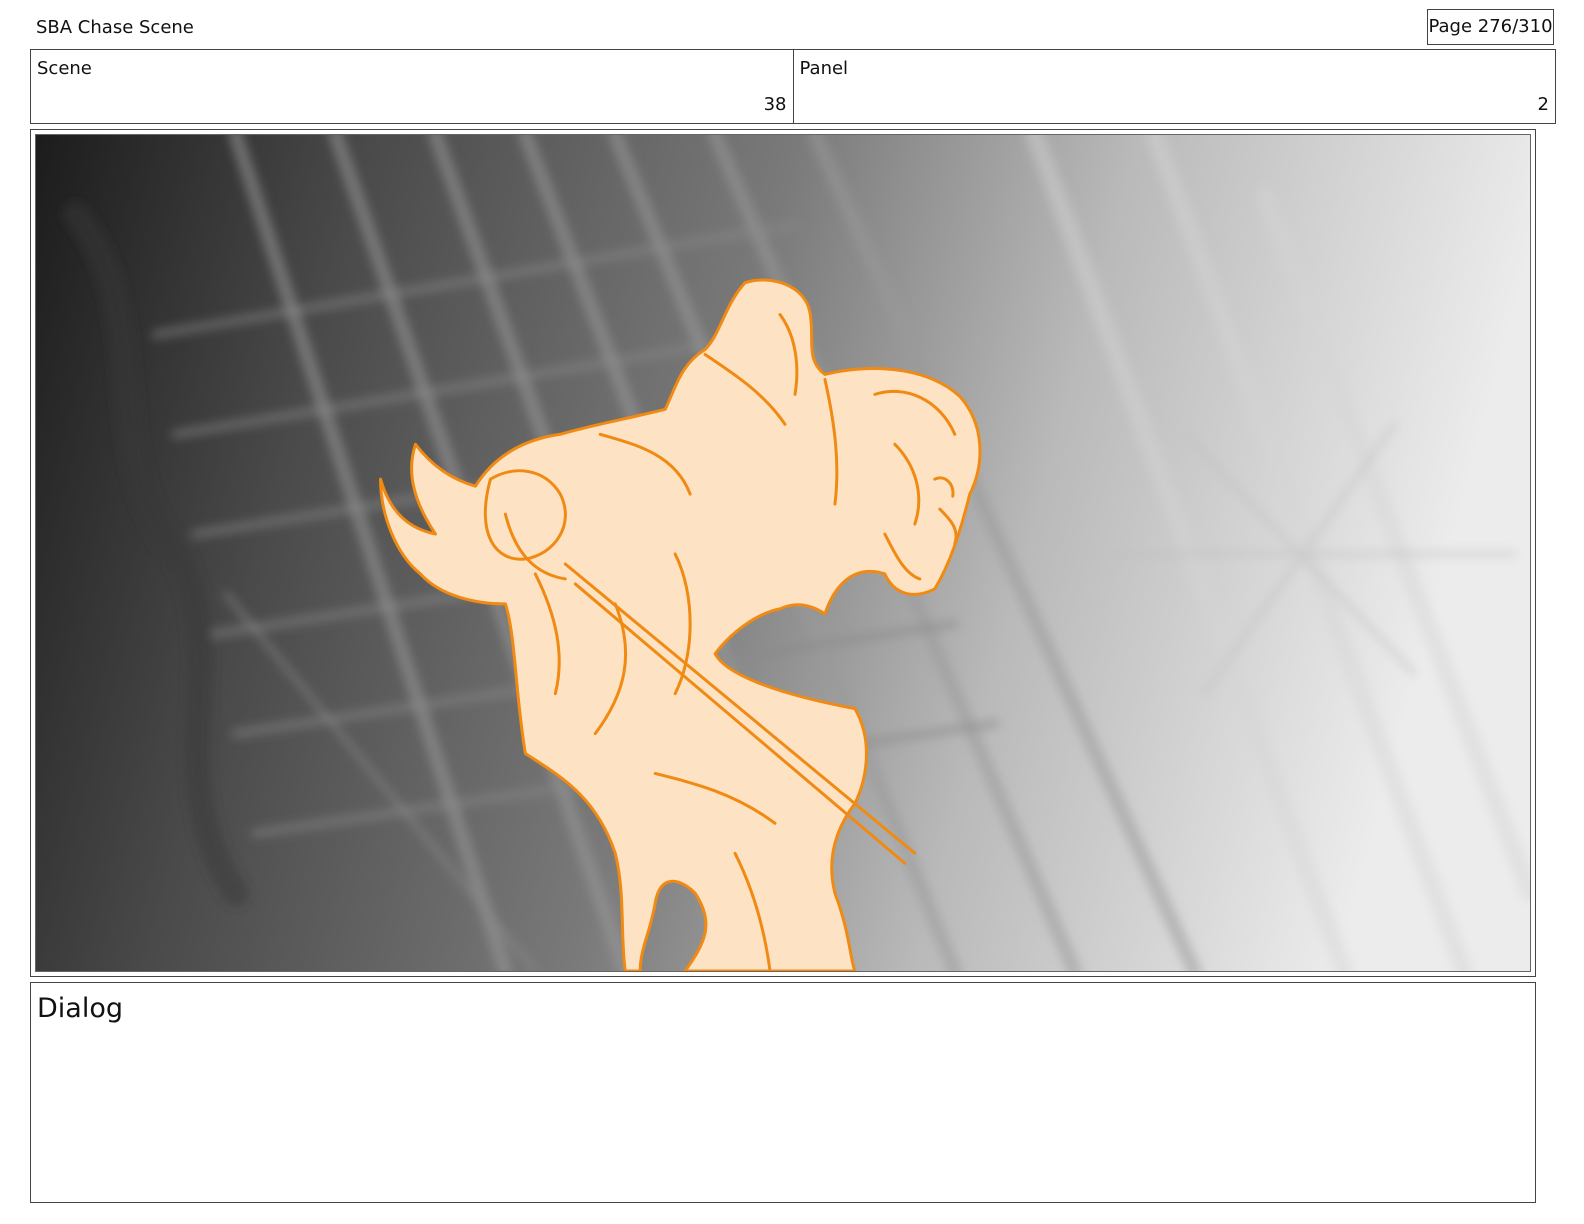 The height and width of the screenshot is (1224, 1584). What do you see at coordinates (1174, 86) in the screenshot?
I see `panel-cell: Panel 2` at bounding box center [1174, 86].